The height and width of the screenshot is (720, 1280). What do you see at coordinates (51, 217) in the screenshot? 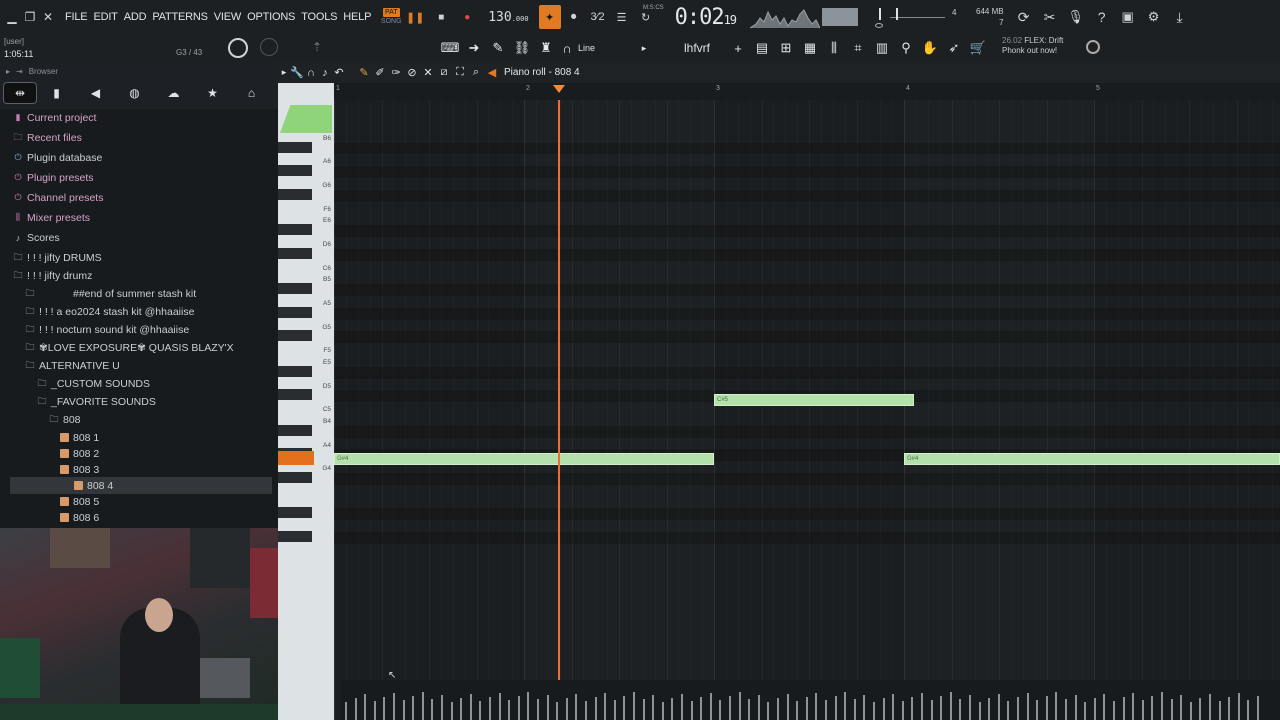
I see `browser-item: ⫼ Mixer presets` at bounding box center [51, 217].